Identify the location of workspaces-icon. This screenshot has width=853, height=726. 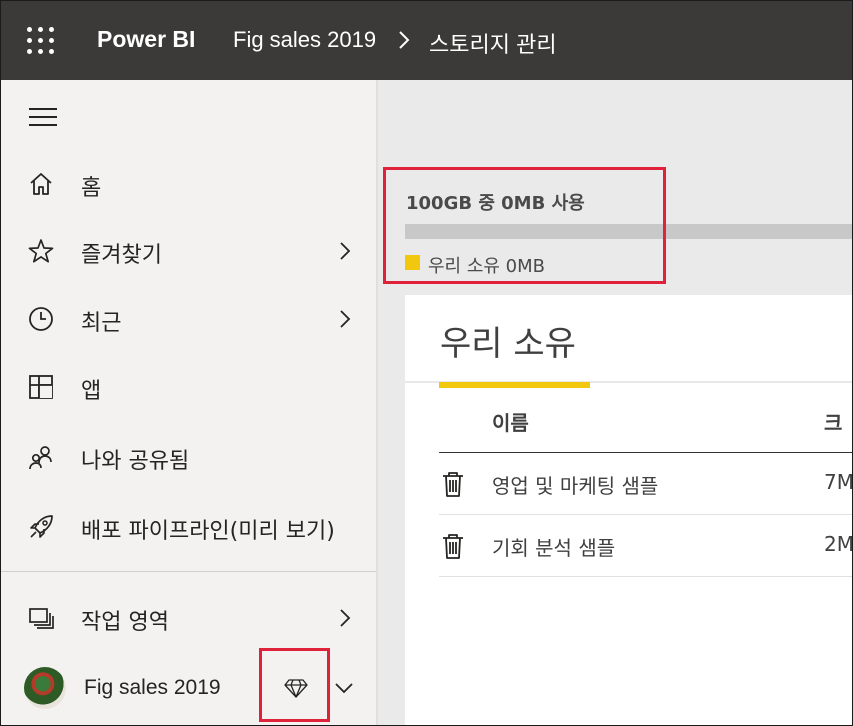
(41, 618).